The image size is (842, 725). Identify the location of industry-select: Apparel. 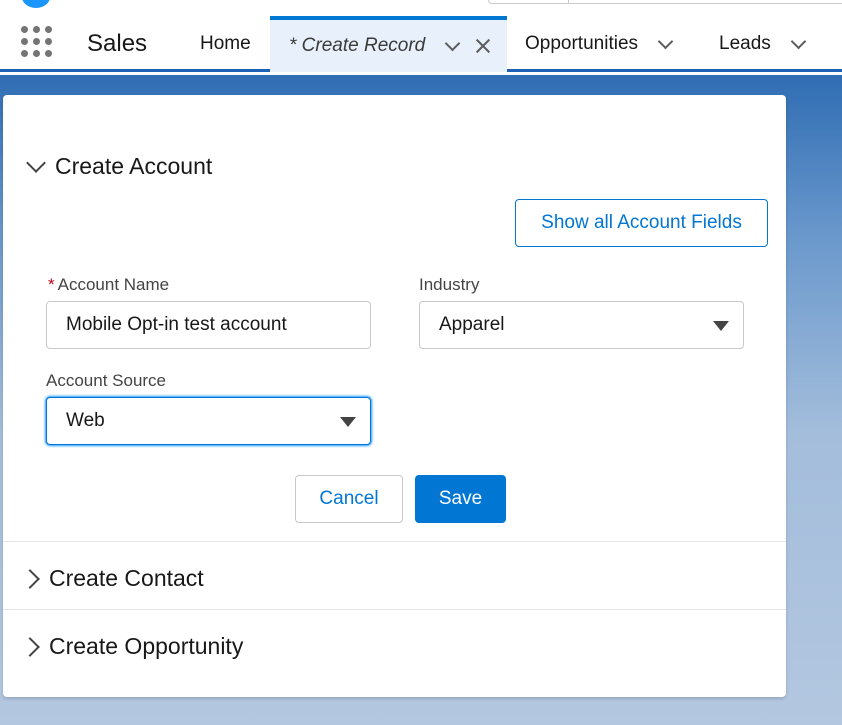
(581, 325).